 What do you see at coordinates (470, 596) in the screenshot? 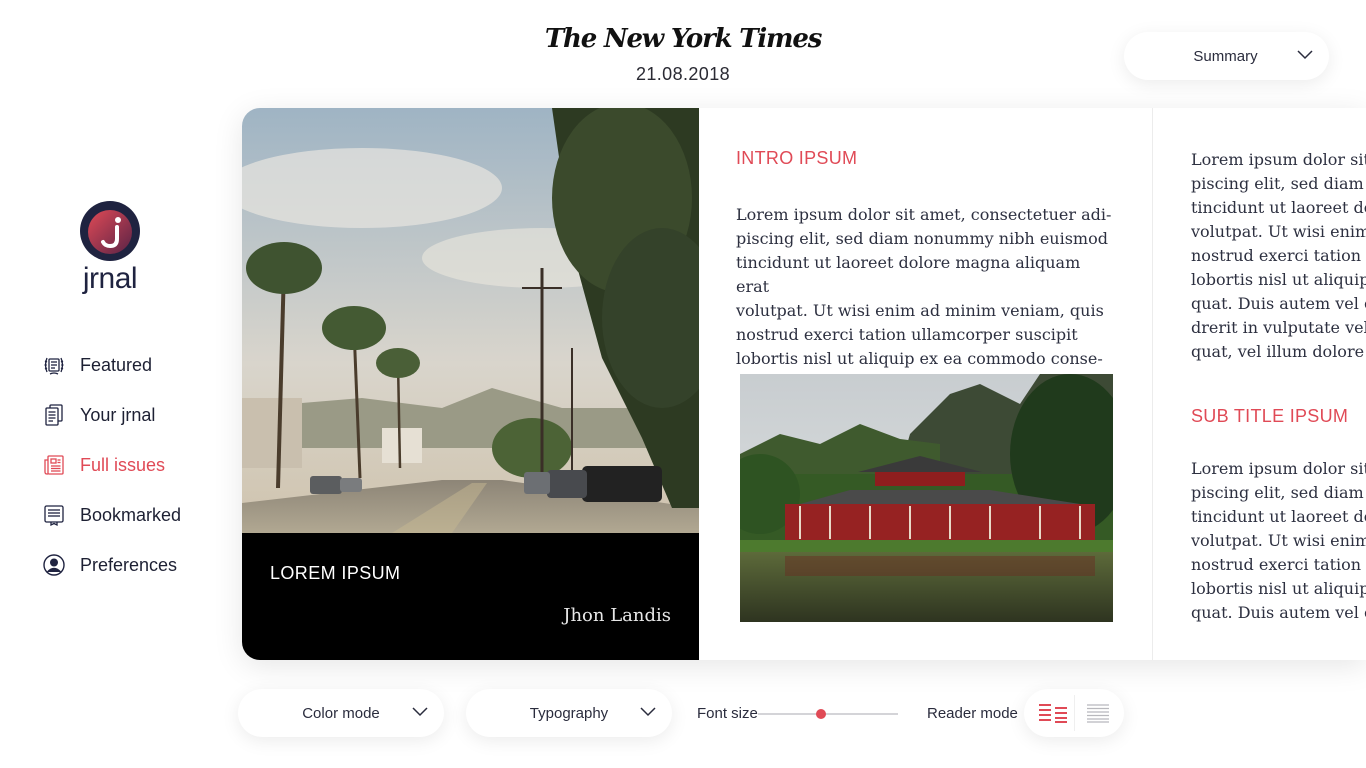
I see `hero-caption: LOREM IPSUM Jhon Landis` at bounding box center [470, 596].